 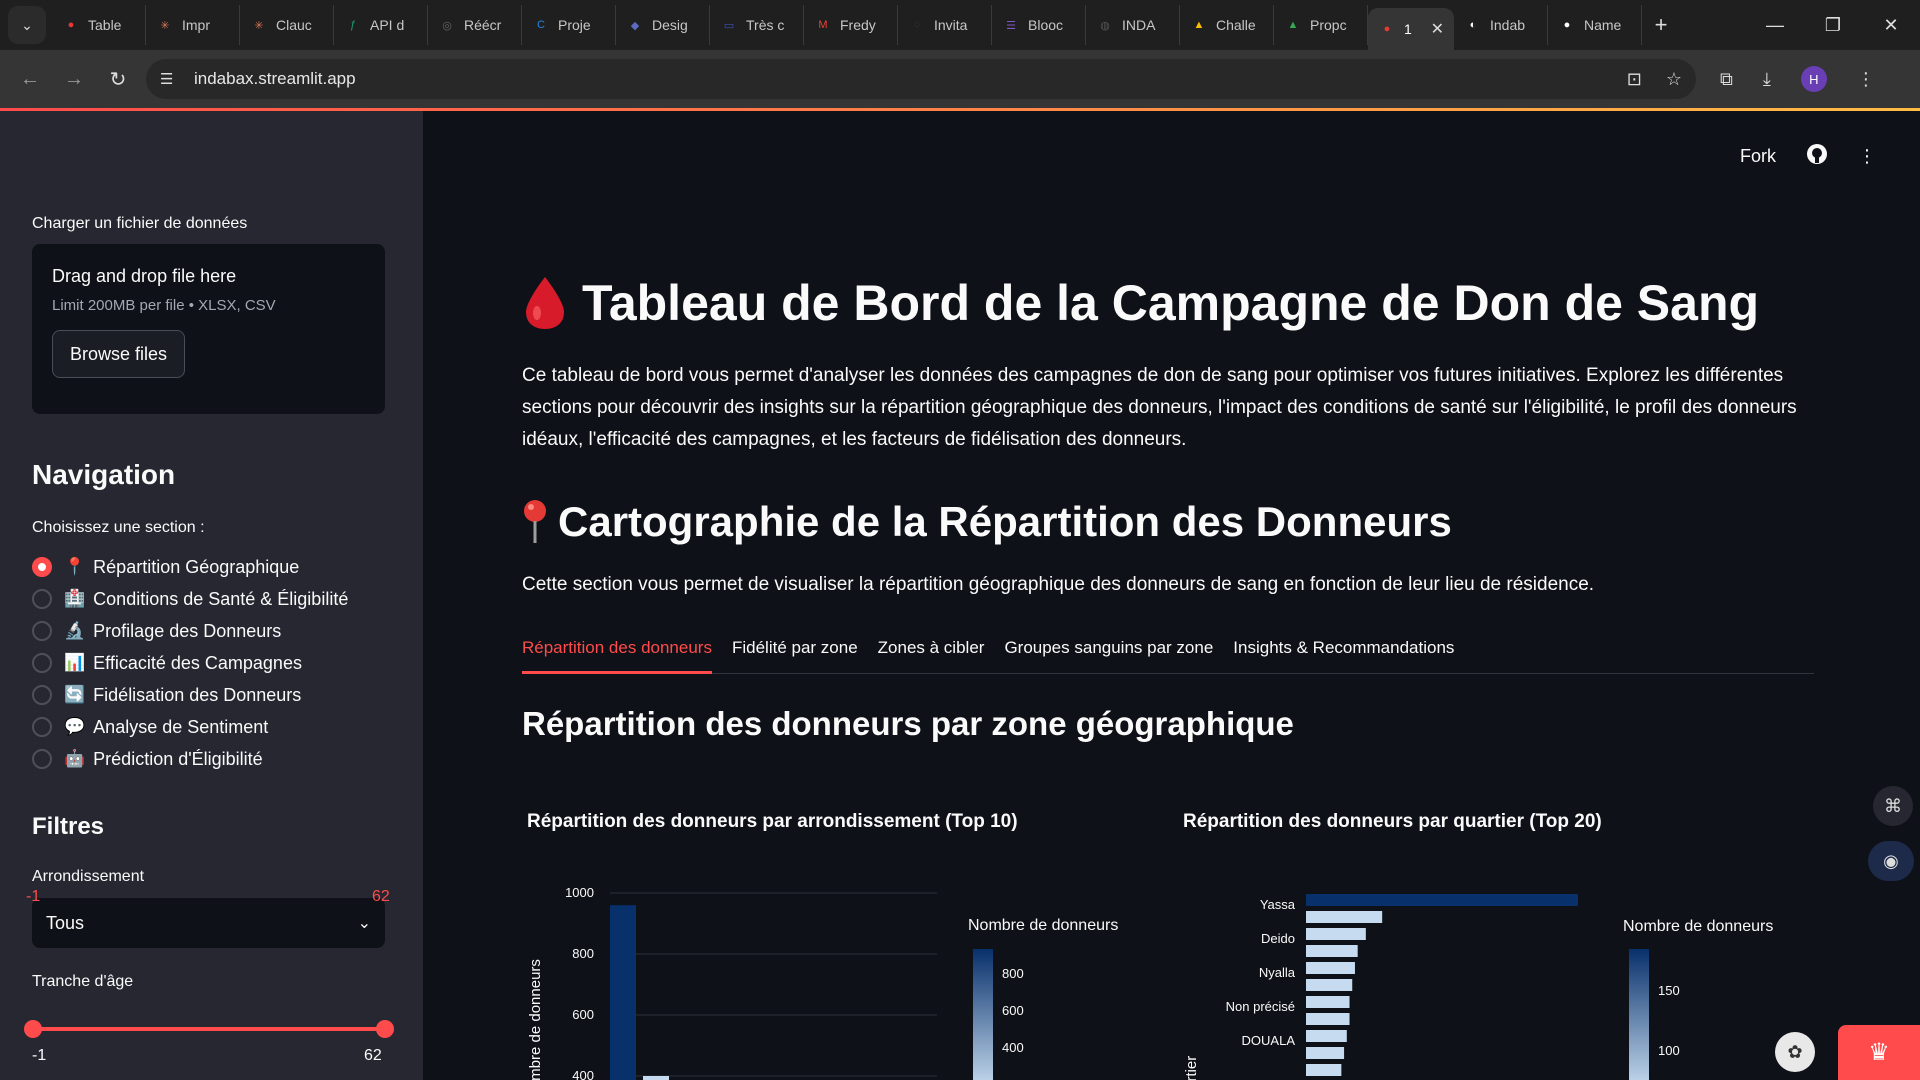 I want to click on age-min-bound: -1, so click(x=39, y=1055).